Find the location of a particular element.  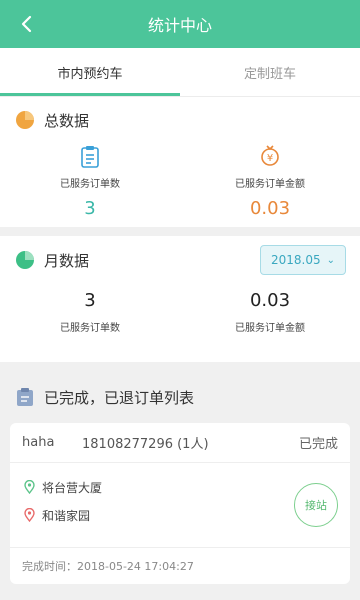

status-badge: 已完成 is located at coordinates (318, 444).